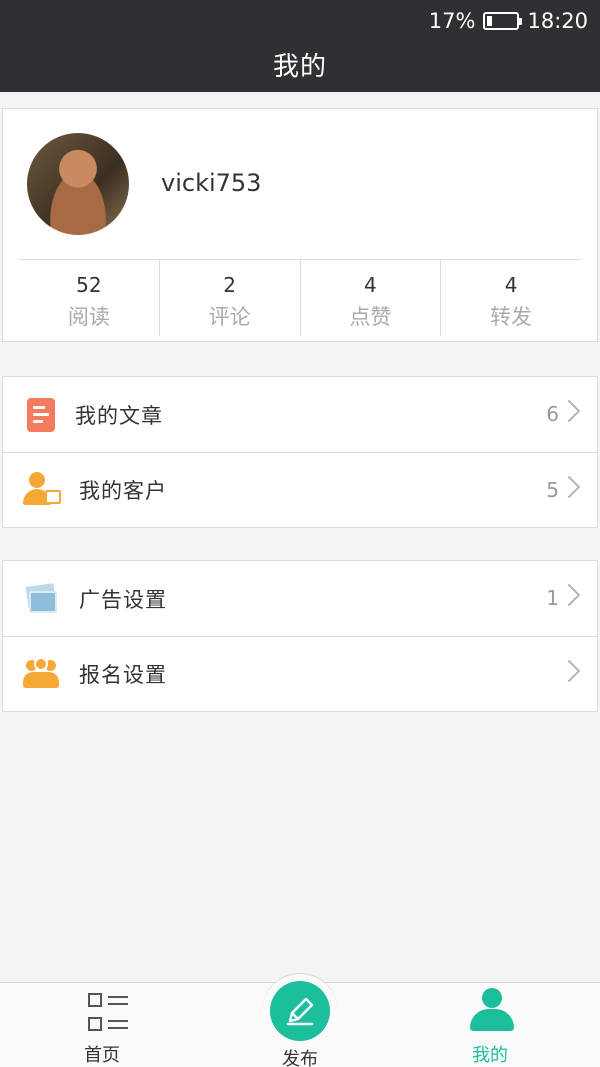 The image size is (600, 1067). What do you see at coordinates (552, 598) in the screenshot?
I see `menu-item-count: 1` at bounding box center [552, 598].